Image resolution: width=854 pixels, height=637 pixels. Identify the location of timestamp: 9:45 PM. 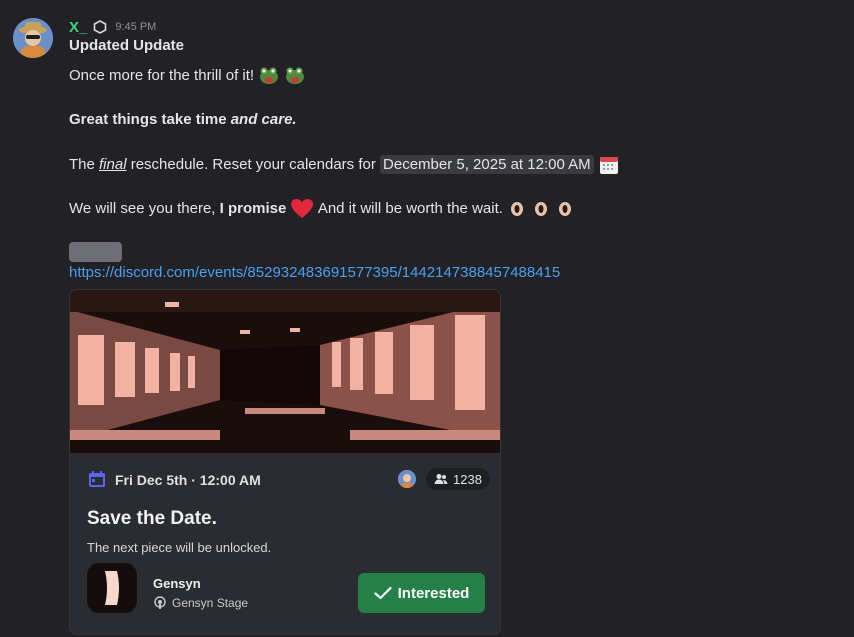
(135, 27).